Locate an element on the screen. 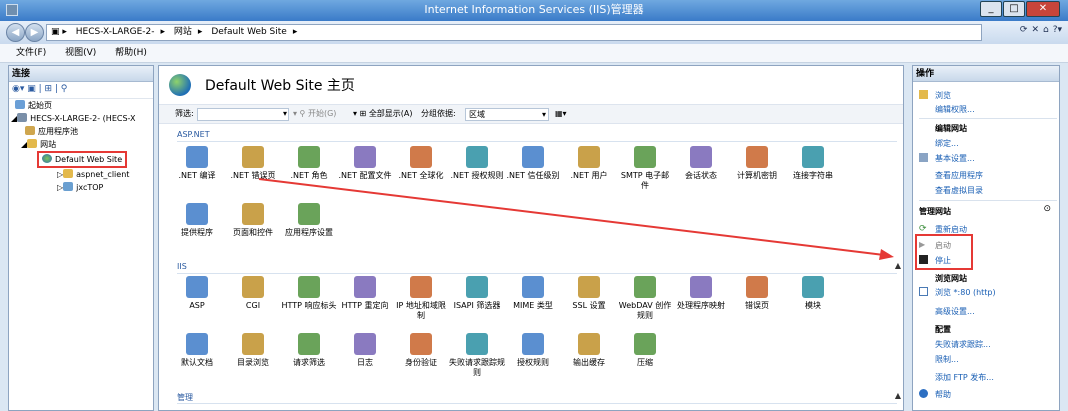 This screenshot has width=1068, height=411. feature-aspnet-7: .NET 用户 is located at coordinates (589, 163).